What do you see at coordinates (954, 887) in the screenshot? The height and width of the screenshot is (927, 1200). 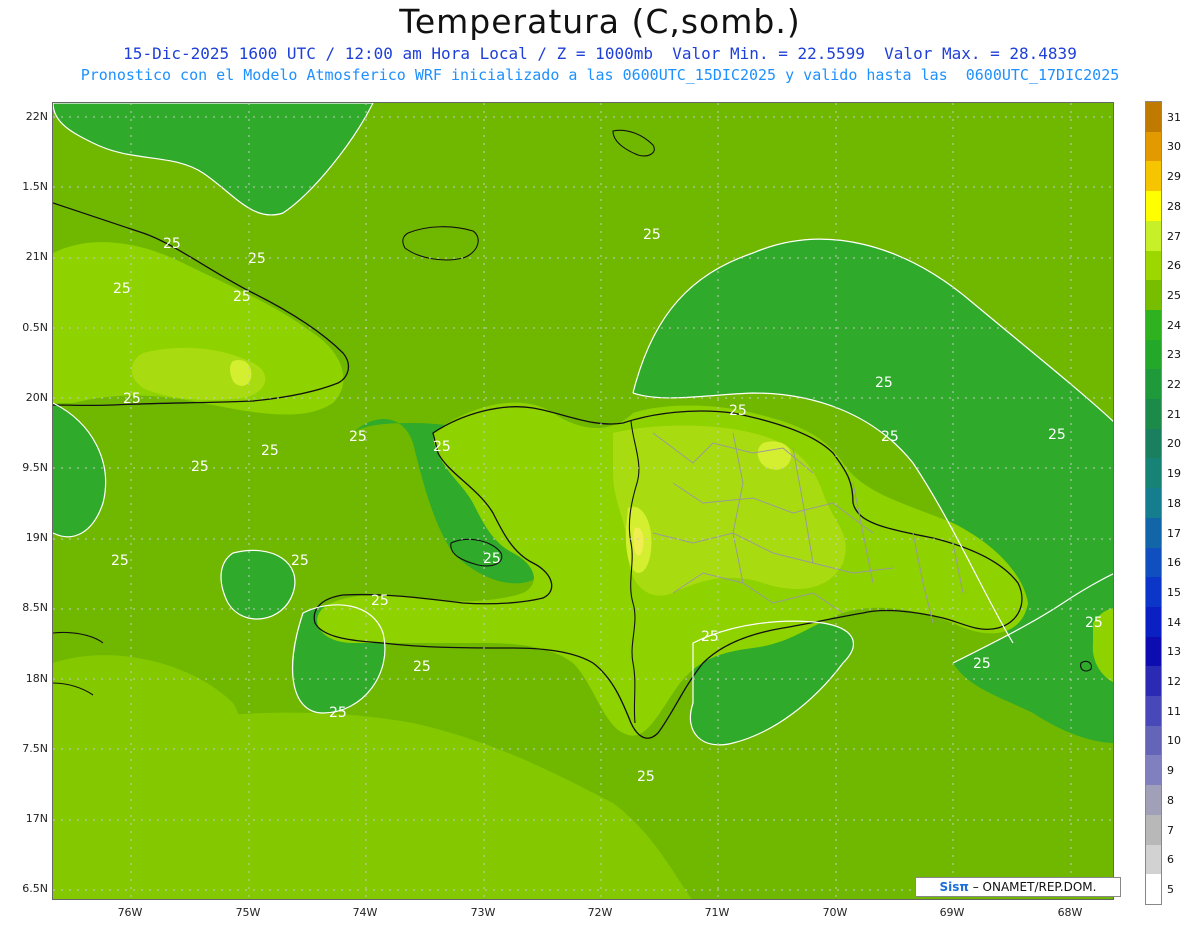 I see `credit-brand: Sisπ` at bounding box center [954, 887].